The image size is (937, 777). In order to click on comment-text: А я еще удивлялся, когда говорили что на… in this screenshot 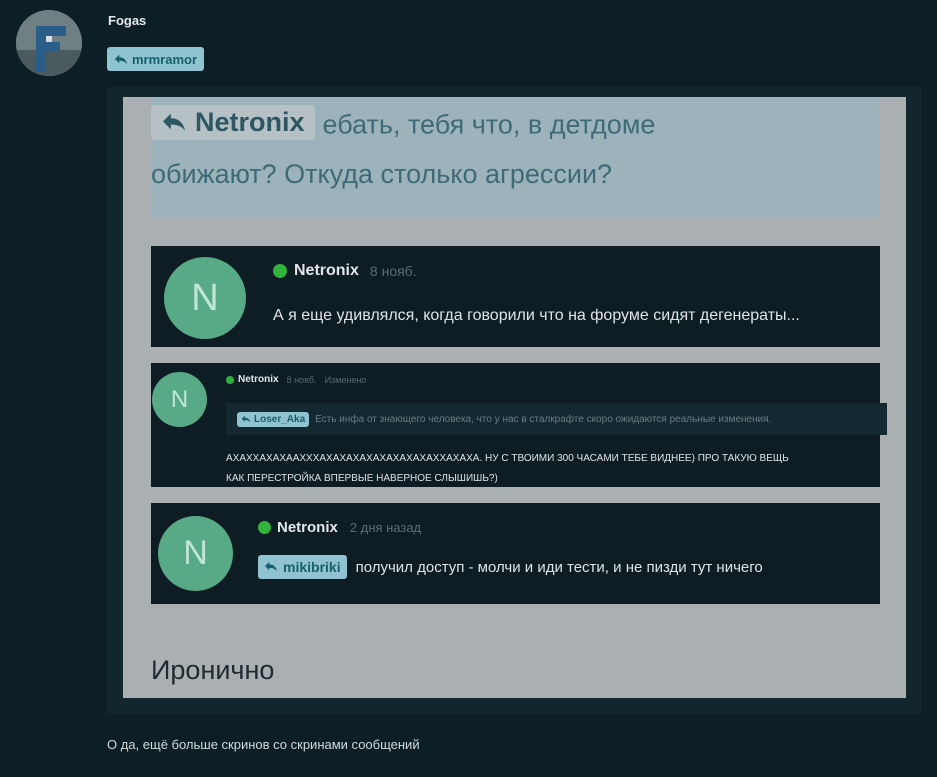, I will do `click(536, 315)`.